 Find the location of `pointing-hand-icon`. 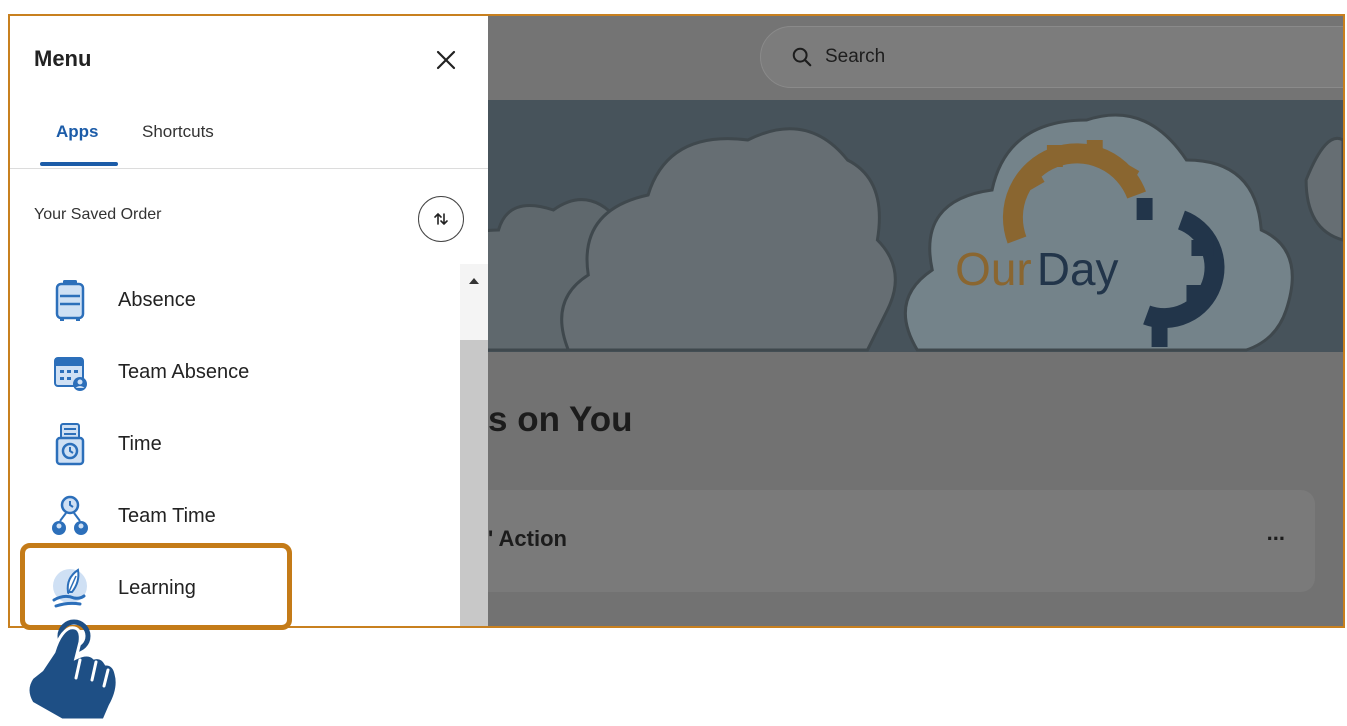

pointing-hand-icon is located at coordinates (72, 670).